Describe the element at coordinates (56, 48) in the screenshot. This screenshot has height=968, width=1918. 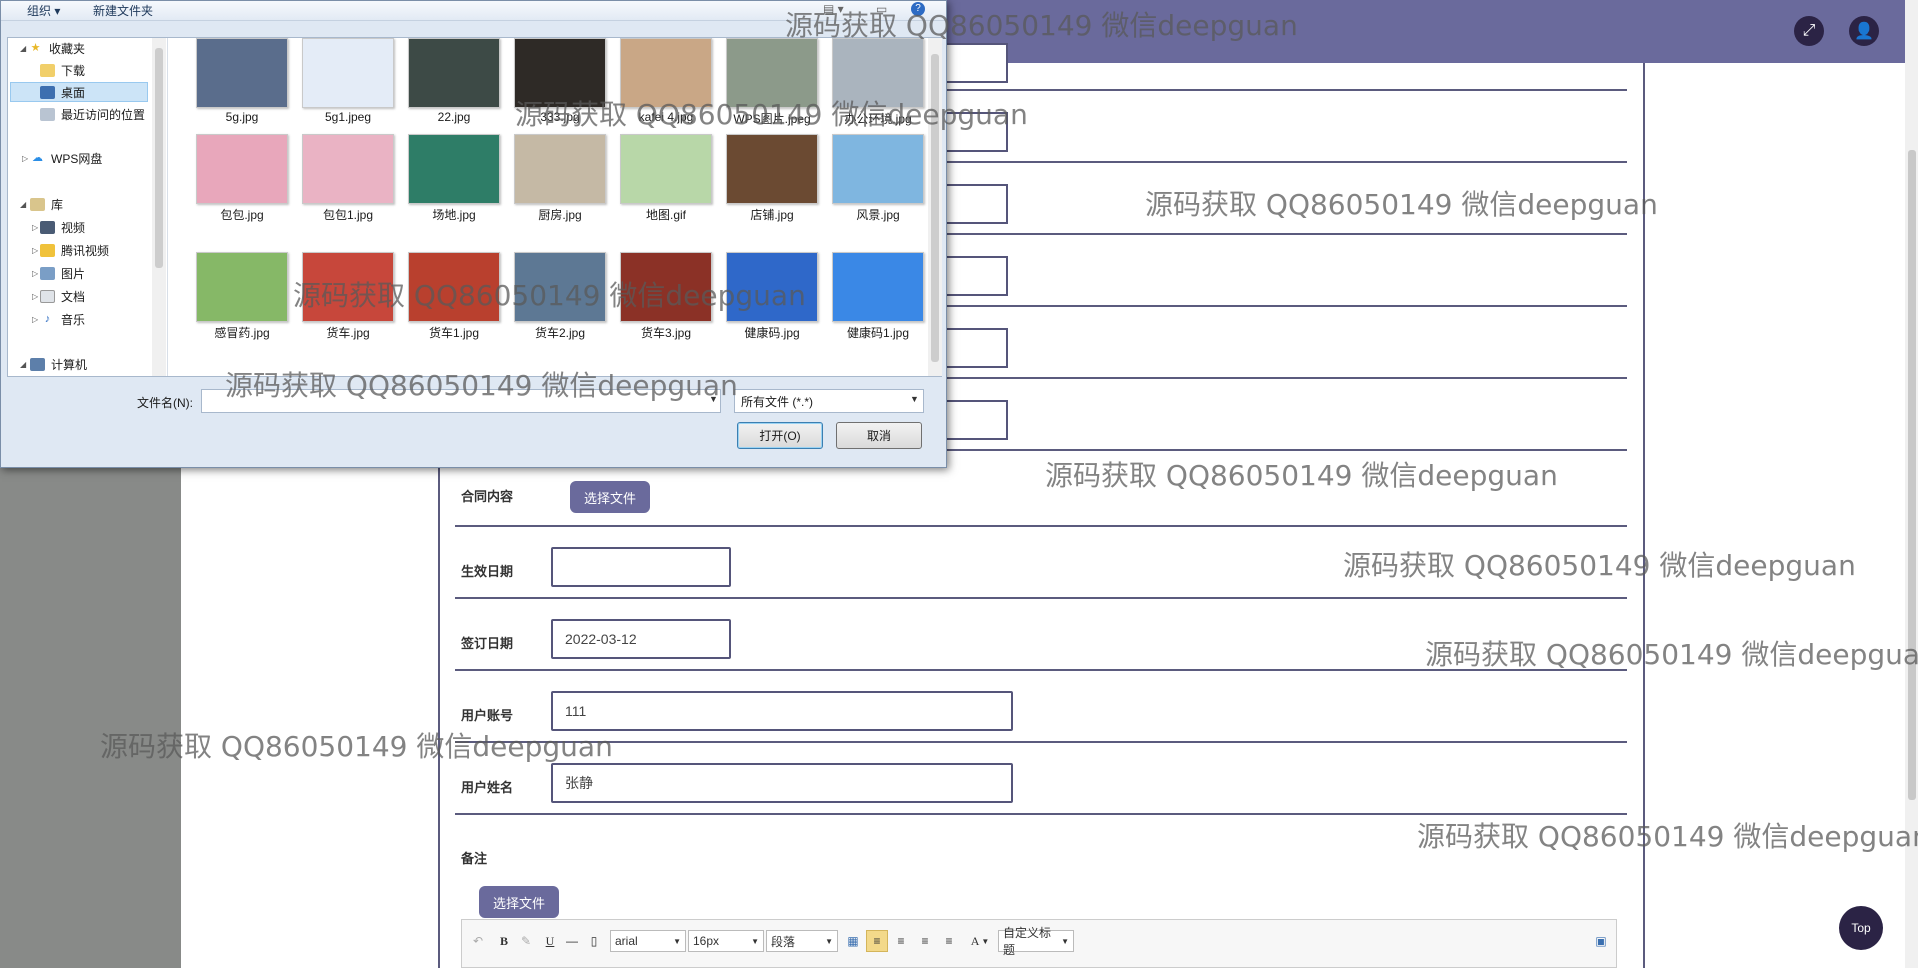
I see `nav-favorites: ★ 收藏夹` at that location.